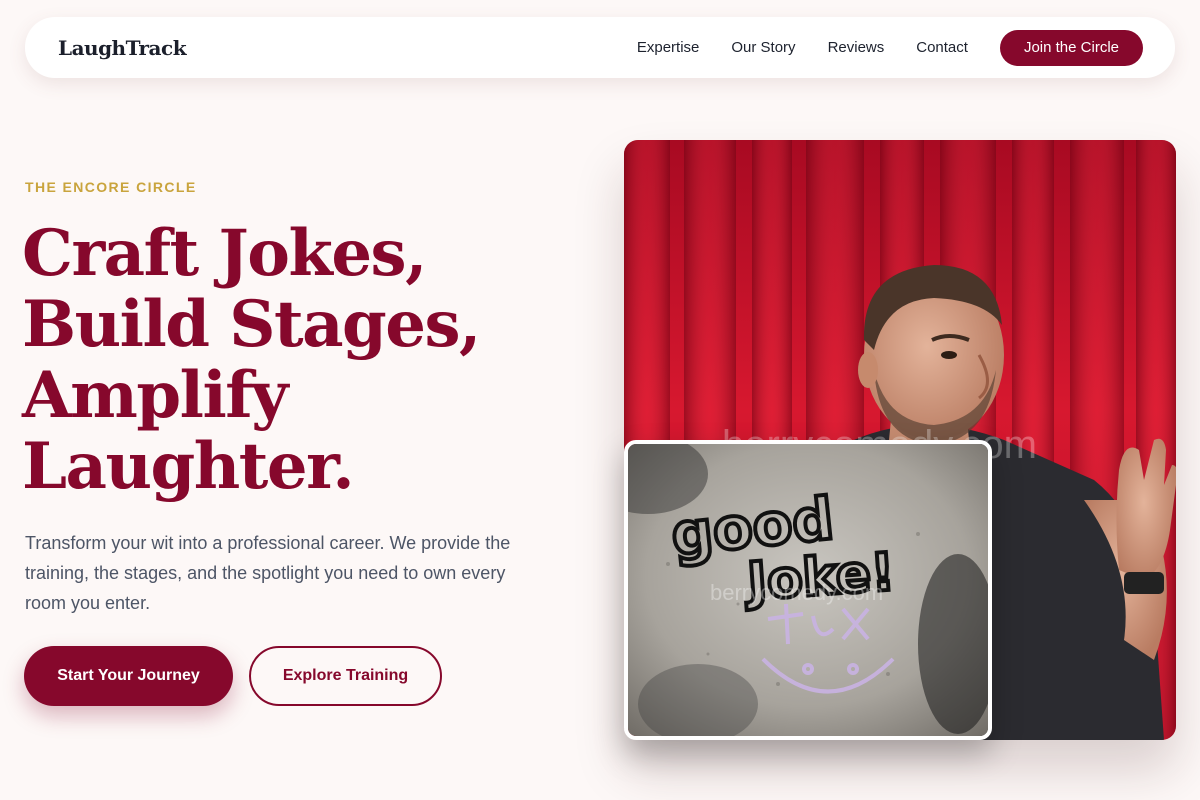 This screenshot has width=1200, height=800. Describe the element at coordinates (122, 48) in the screenshot. I see `logo: LaughTrack` at that location.